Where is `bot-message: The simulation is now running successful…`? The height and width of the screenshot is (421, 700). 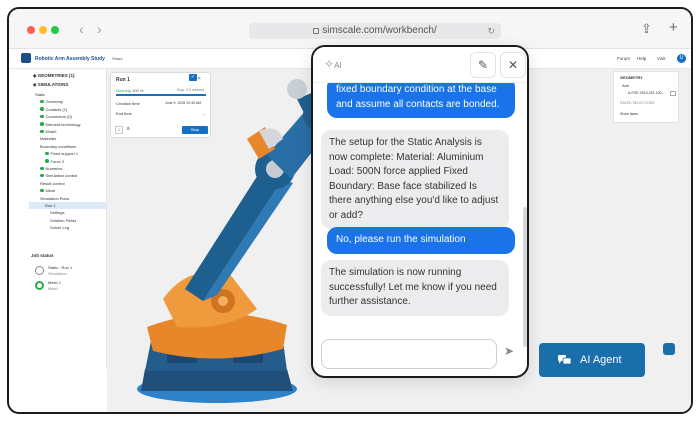 bot-message: The simulation is now running successful… is located at coordinates (415, 288).